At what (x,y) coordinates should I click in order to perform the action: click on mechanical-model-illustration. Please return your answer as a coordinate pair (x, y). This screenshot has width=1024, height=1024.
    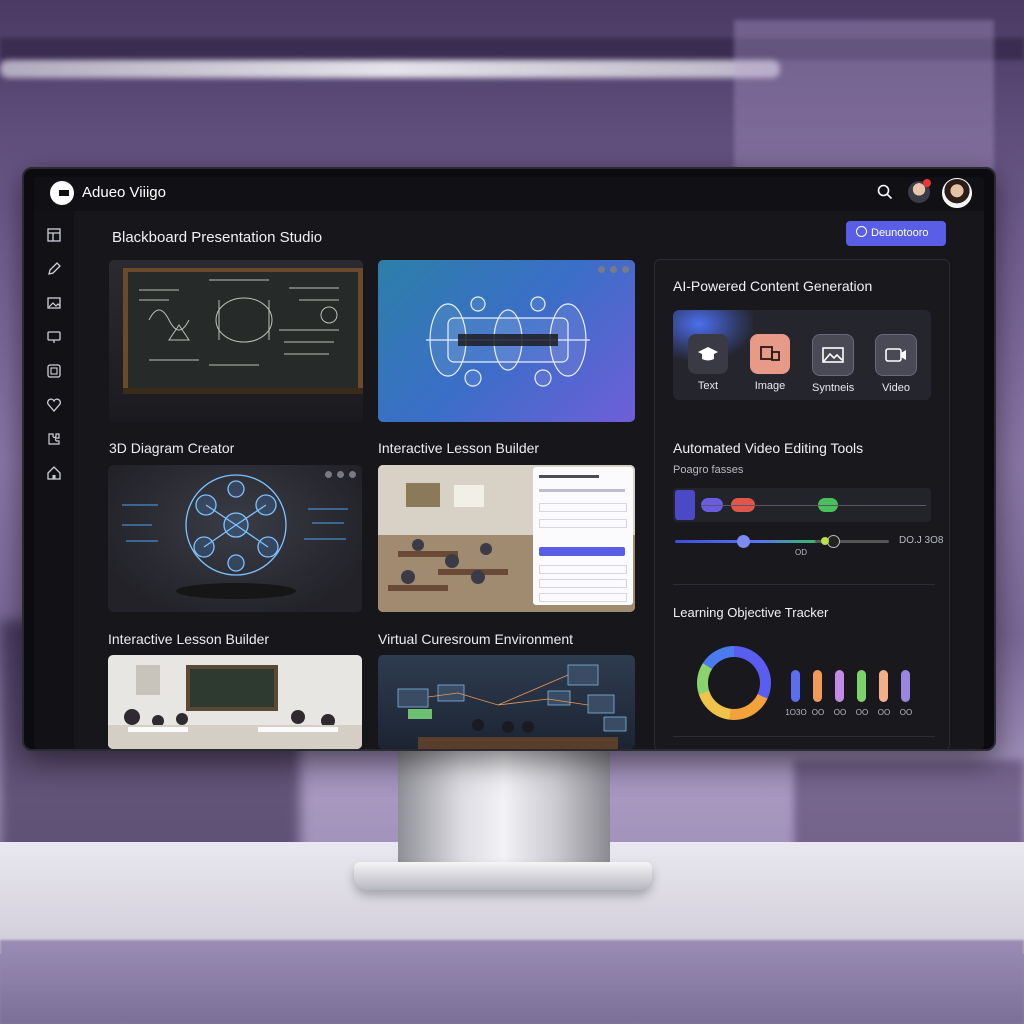
    Looking at the image, I should click on (508, 341).